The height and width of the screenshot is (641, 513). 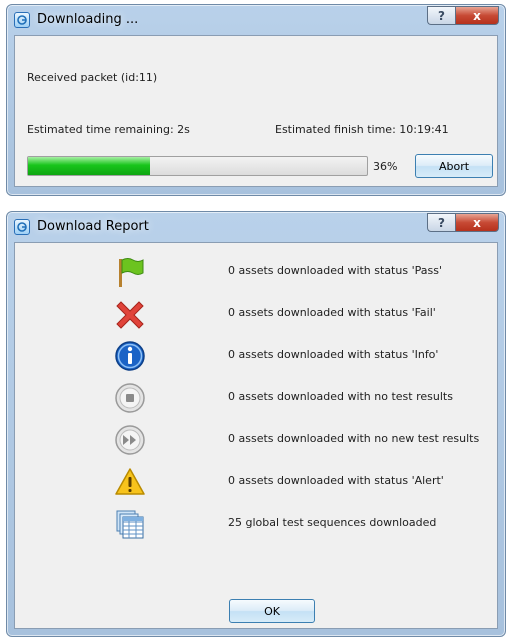 I want to click on finish-time: Estimated finish time: 10:19:41, so click(x=362, y=129).